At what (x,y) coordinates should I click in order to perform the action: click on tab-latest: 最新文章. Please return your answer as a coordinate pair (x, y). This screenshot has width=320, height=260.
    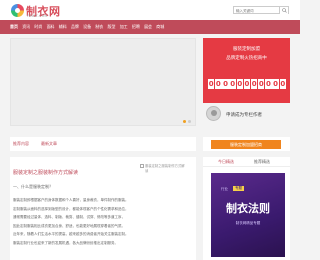
    Looking at the image, I should click on (49, 144).